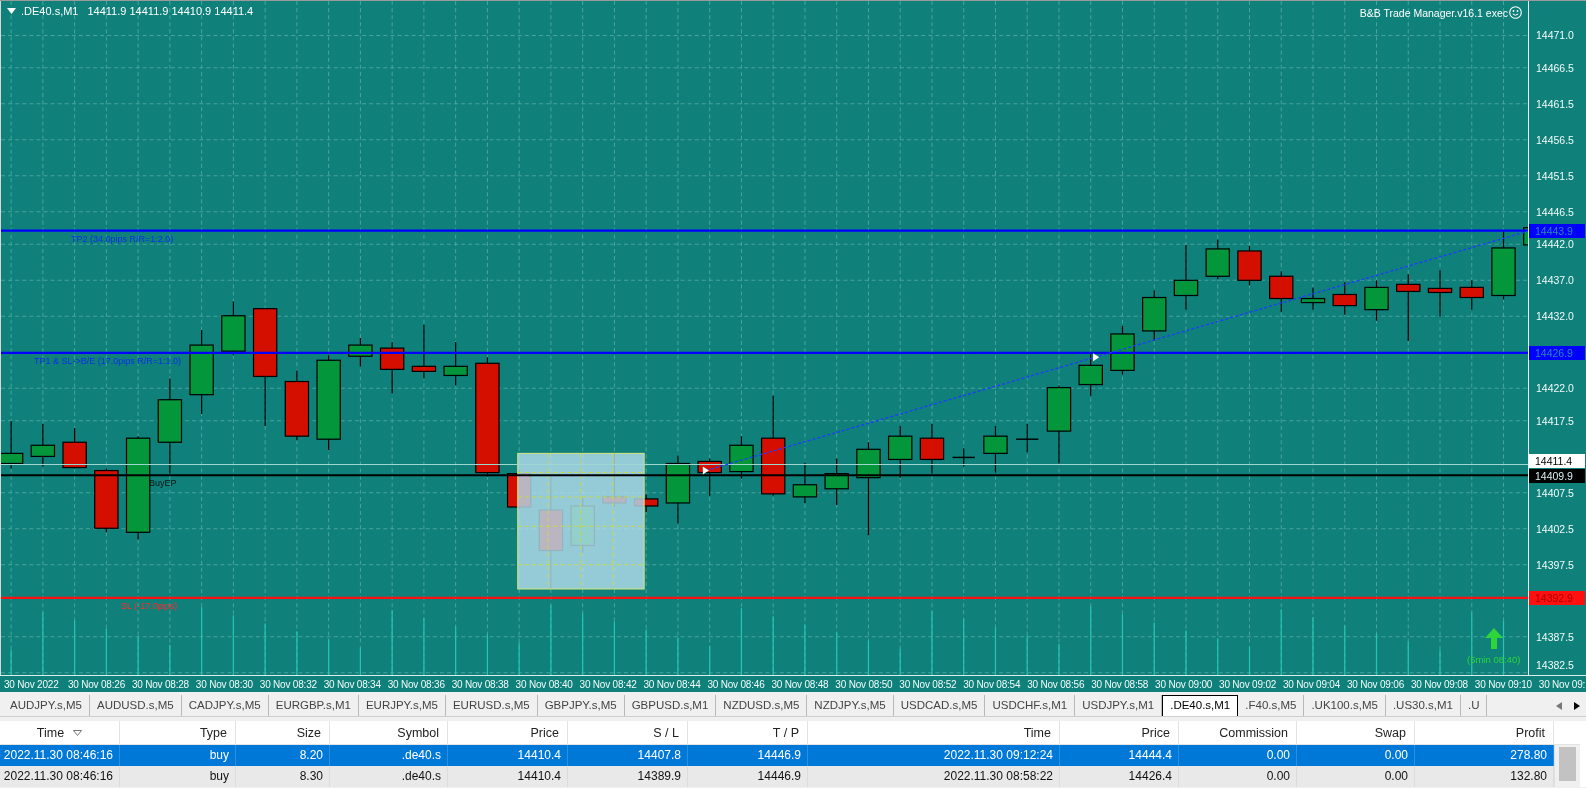  I want to click on time-label: 30 Nov 08:32, so click(288, 684).